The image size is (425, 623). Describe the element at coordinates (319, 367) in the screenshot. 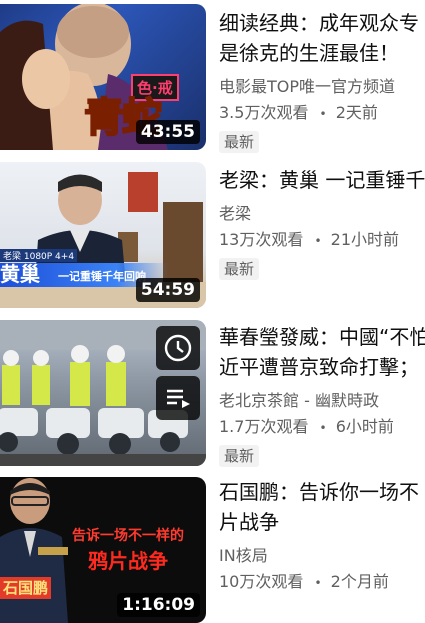

I see `video-title-line: 近平遭普京致命打擊；` at that location.